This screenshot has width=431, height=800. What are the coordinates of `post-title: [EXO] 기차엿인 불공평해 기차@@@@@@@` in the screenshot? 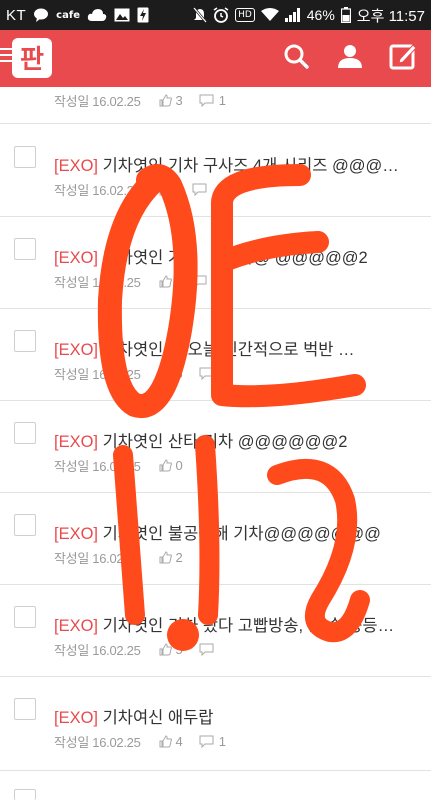 It's located at (229, 532).